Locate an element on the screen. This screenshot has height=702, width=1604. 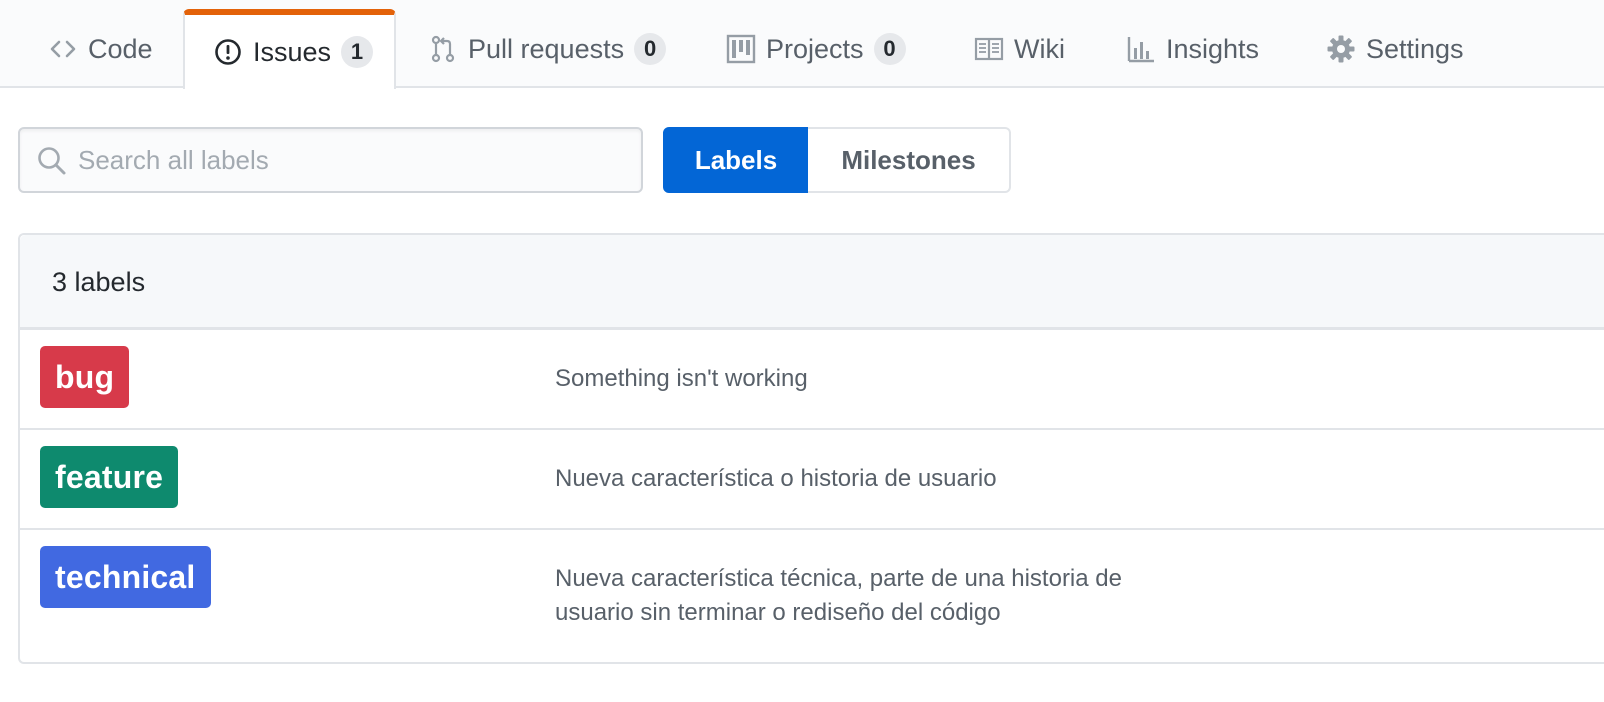
labels-count: 3 labels is located at coordinates (99, 282).